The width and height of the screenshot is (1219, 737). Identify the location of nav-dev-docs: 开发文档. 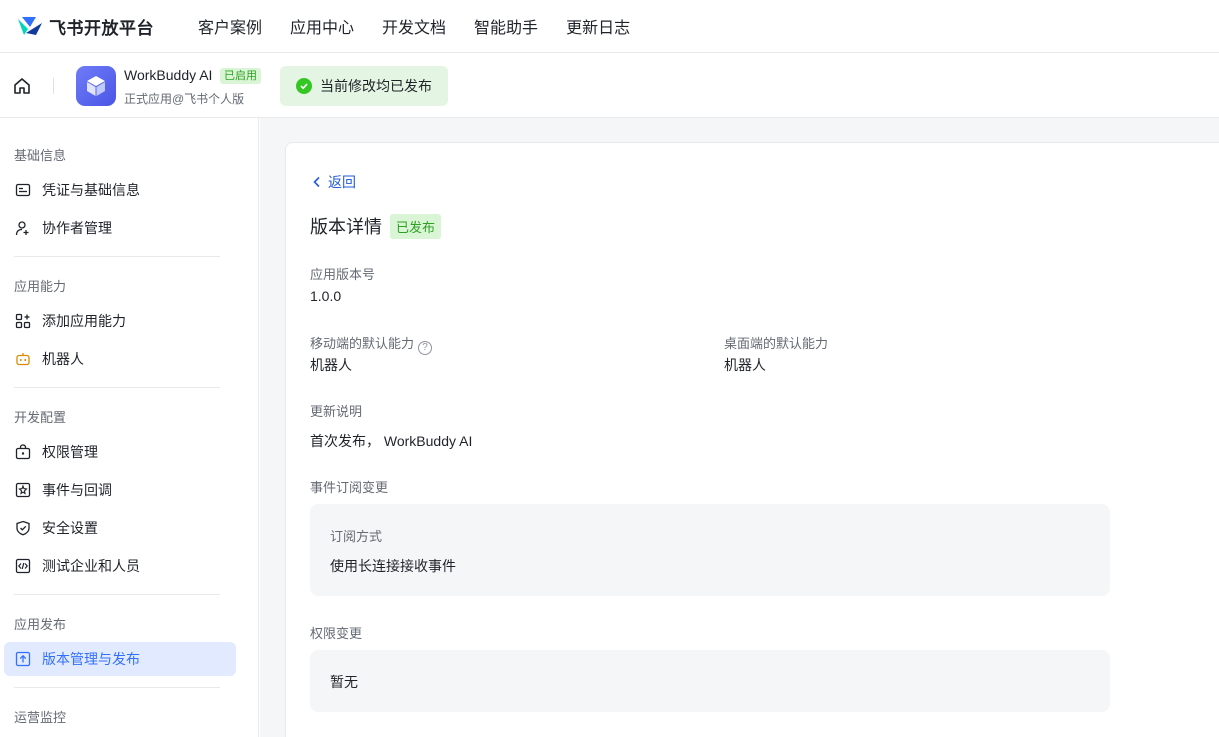
(414, 26).